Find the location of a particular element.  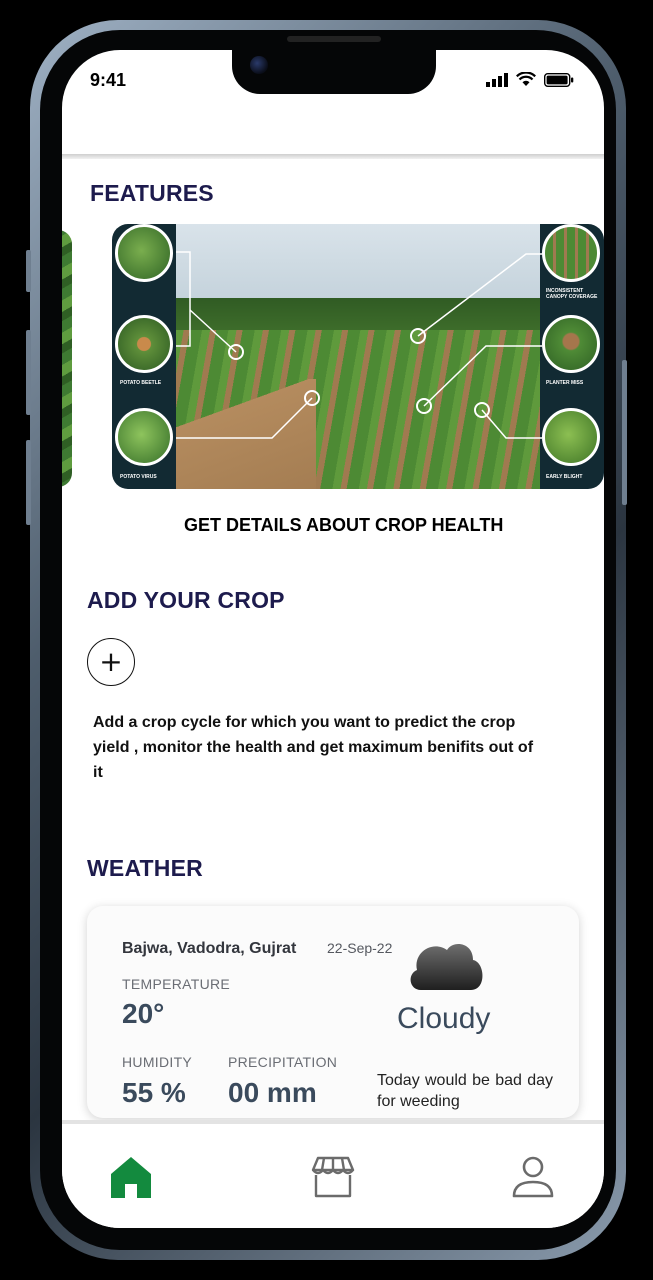

humidity-label: HUMIDITY is located at coordinates (157, 1062).